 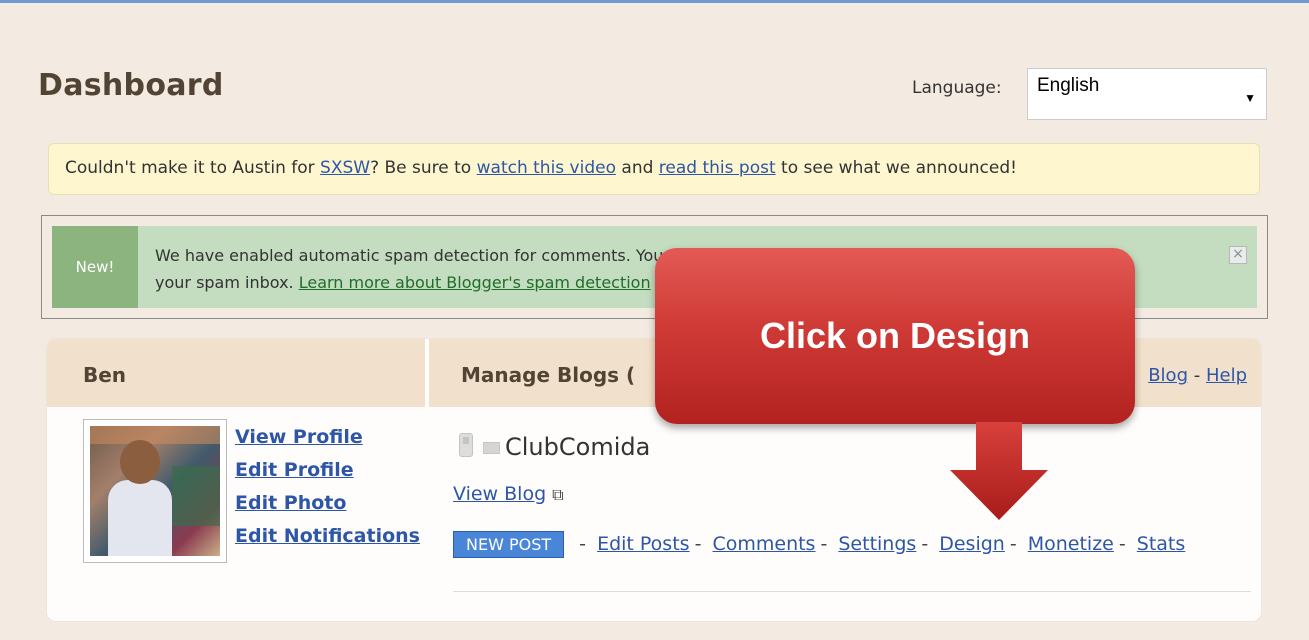 What do you see at coordinates (578, 447) in the screenshot?
I see `blog-name: ClubComida` at bounding box center [578, 447].